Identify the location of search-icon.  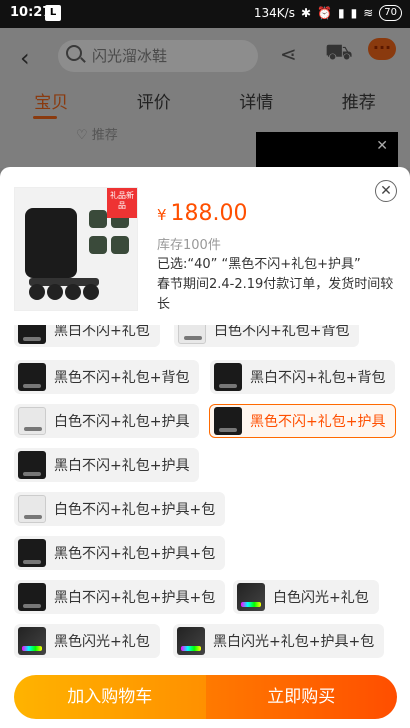
(74, 53).